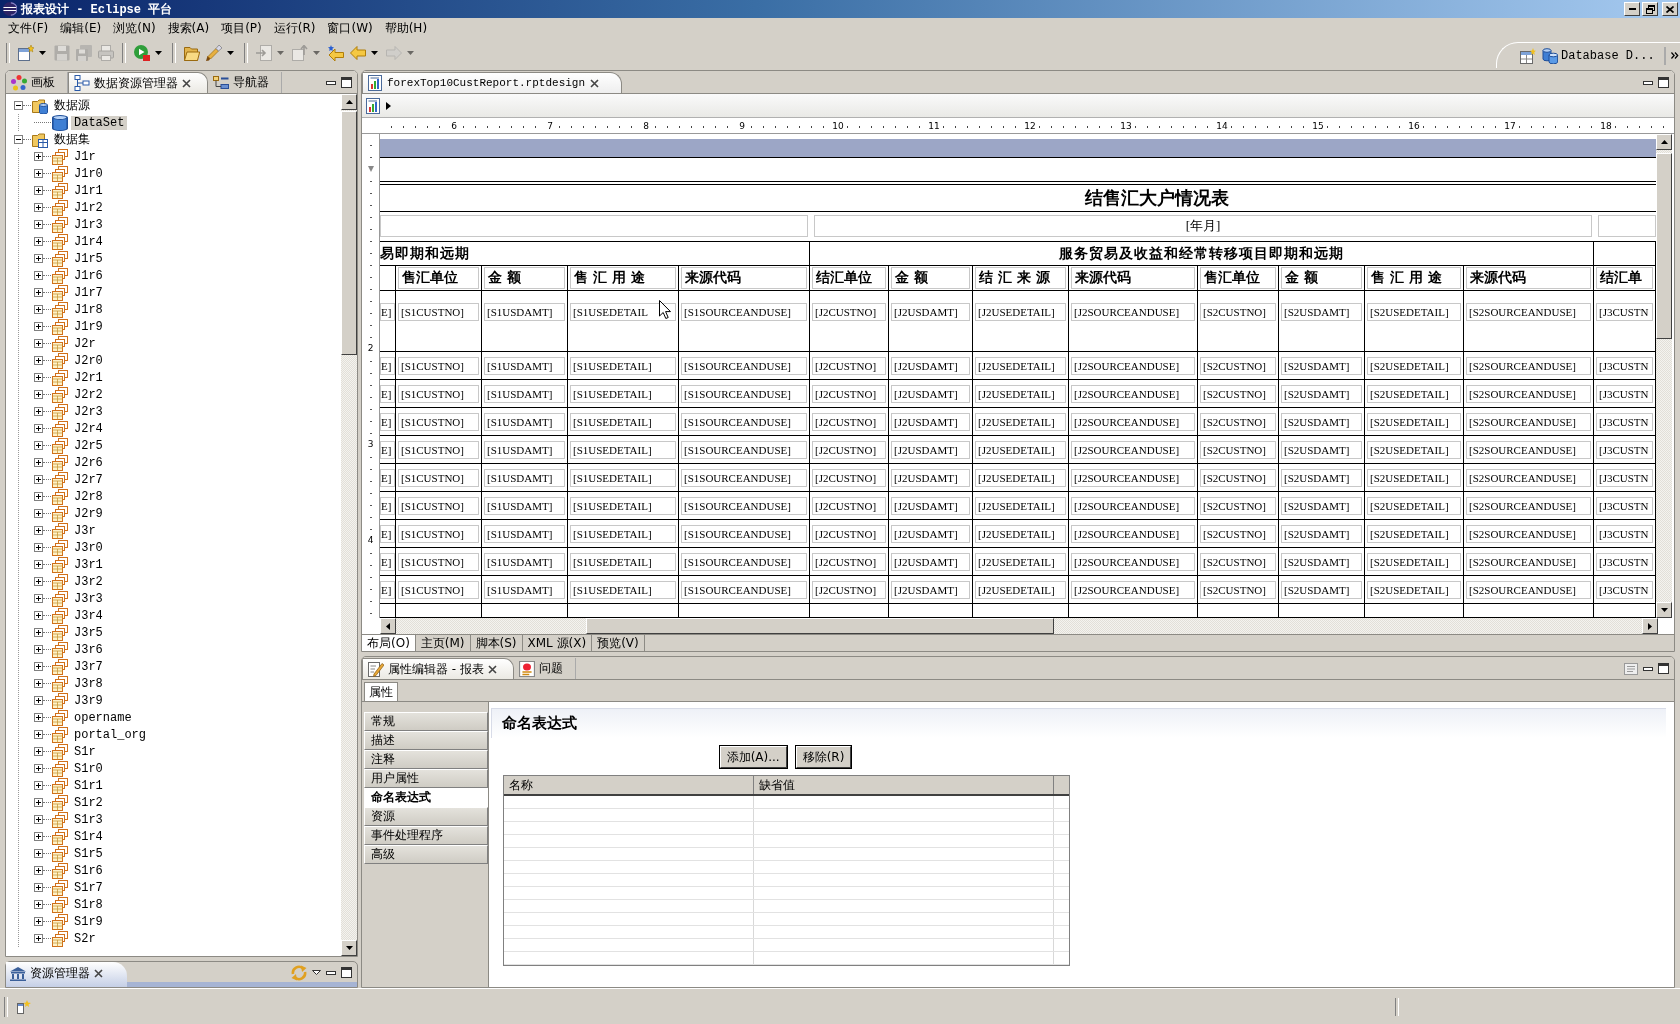 Image resolution: width=1680 pixels, height=1024 pixels. What do you see at coordinates (88, 292) in the screenshot?
I see `tree-item: J1r7` at bounding box center [88, 292].